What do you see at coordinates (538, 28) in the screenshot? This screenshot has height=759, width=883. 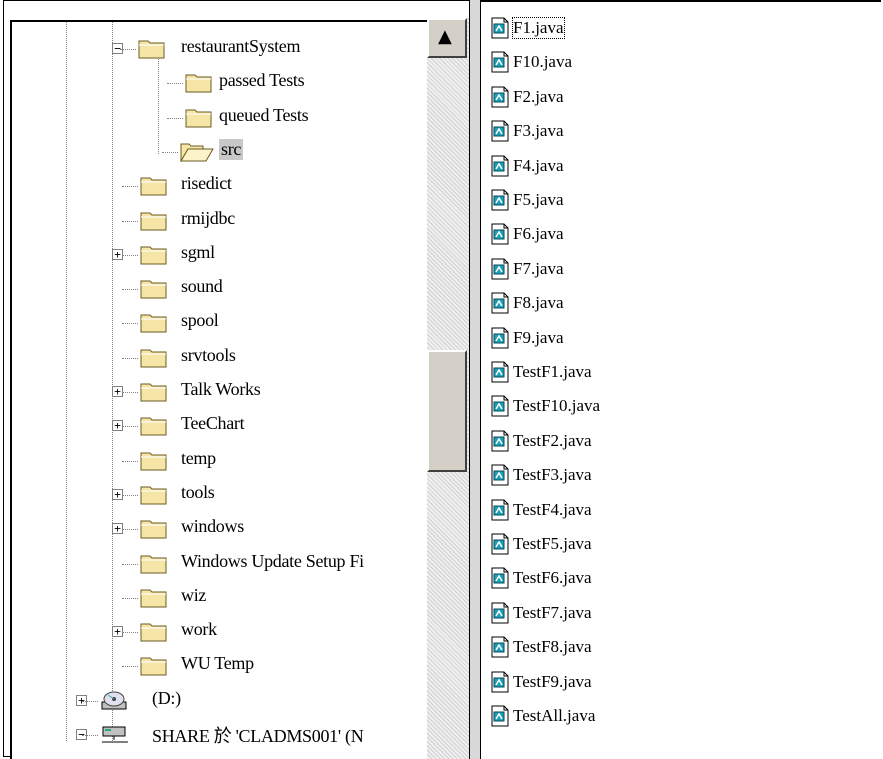 I see `file-name: F1.java` at bounding box center [538, 28].